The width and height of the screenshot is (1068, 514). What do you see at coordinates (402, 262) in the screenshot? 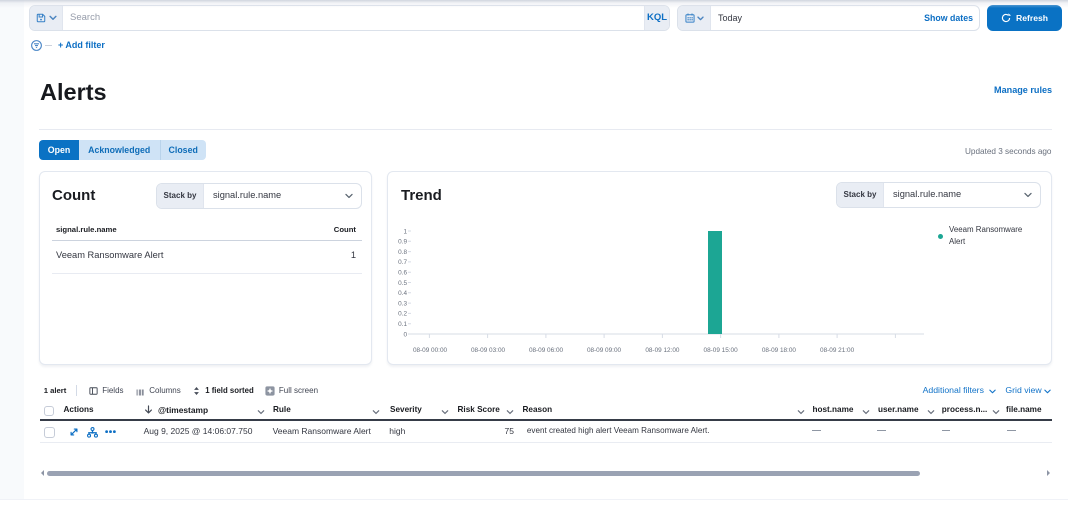
I see `svg-text: 0.7` at bounding box center [402, 262].